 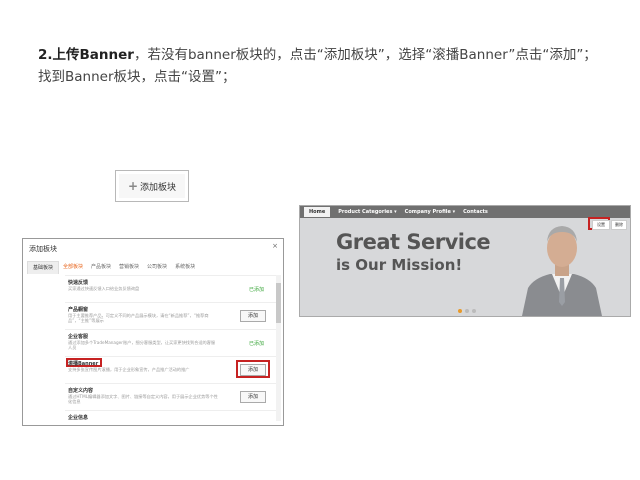 What do you see at coordinates (73, 266) in the screenshot?
I see `tab-all-blocks: 全部板块` at bounding box center [73, 266].